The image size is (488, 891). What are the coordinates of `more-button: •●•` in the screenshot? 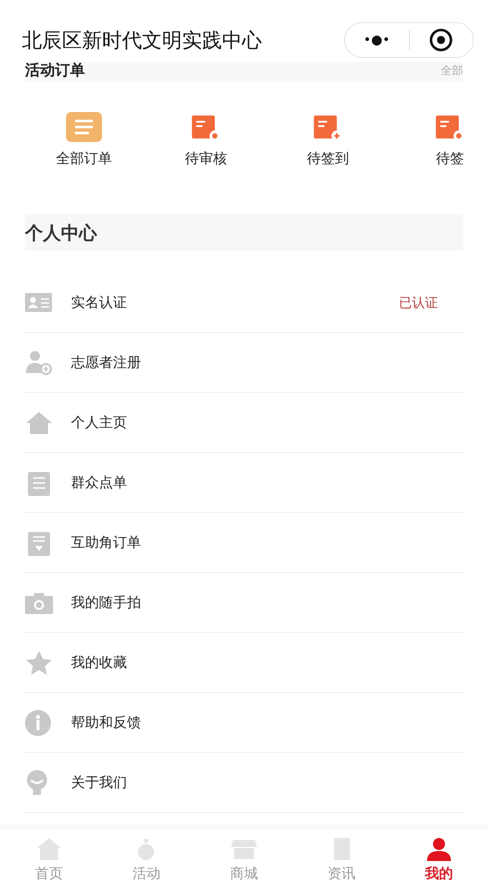 It's located at (376, 40).